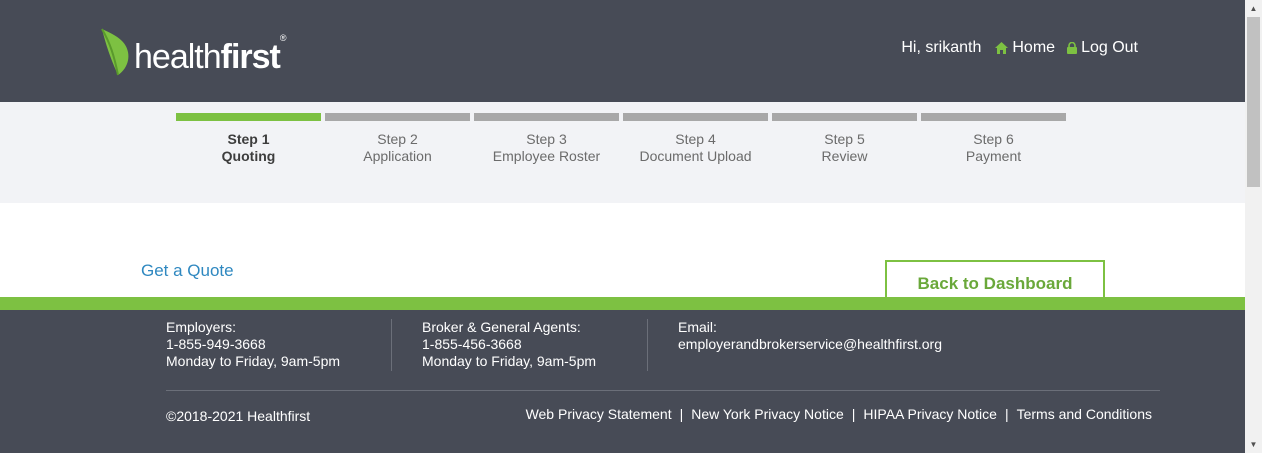 The width and height of the screenshot is (1262, 453). What do you see at coordinates (1253, 444) in the screenshot?
I see `scroll-down-arrow-icon: ▼` at bounding box center [1253, 444].